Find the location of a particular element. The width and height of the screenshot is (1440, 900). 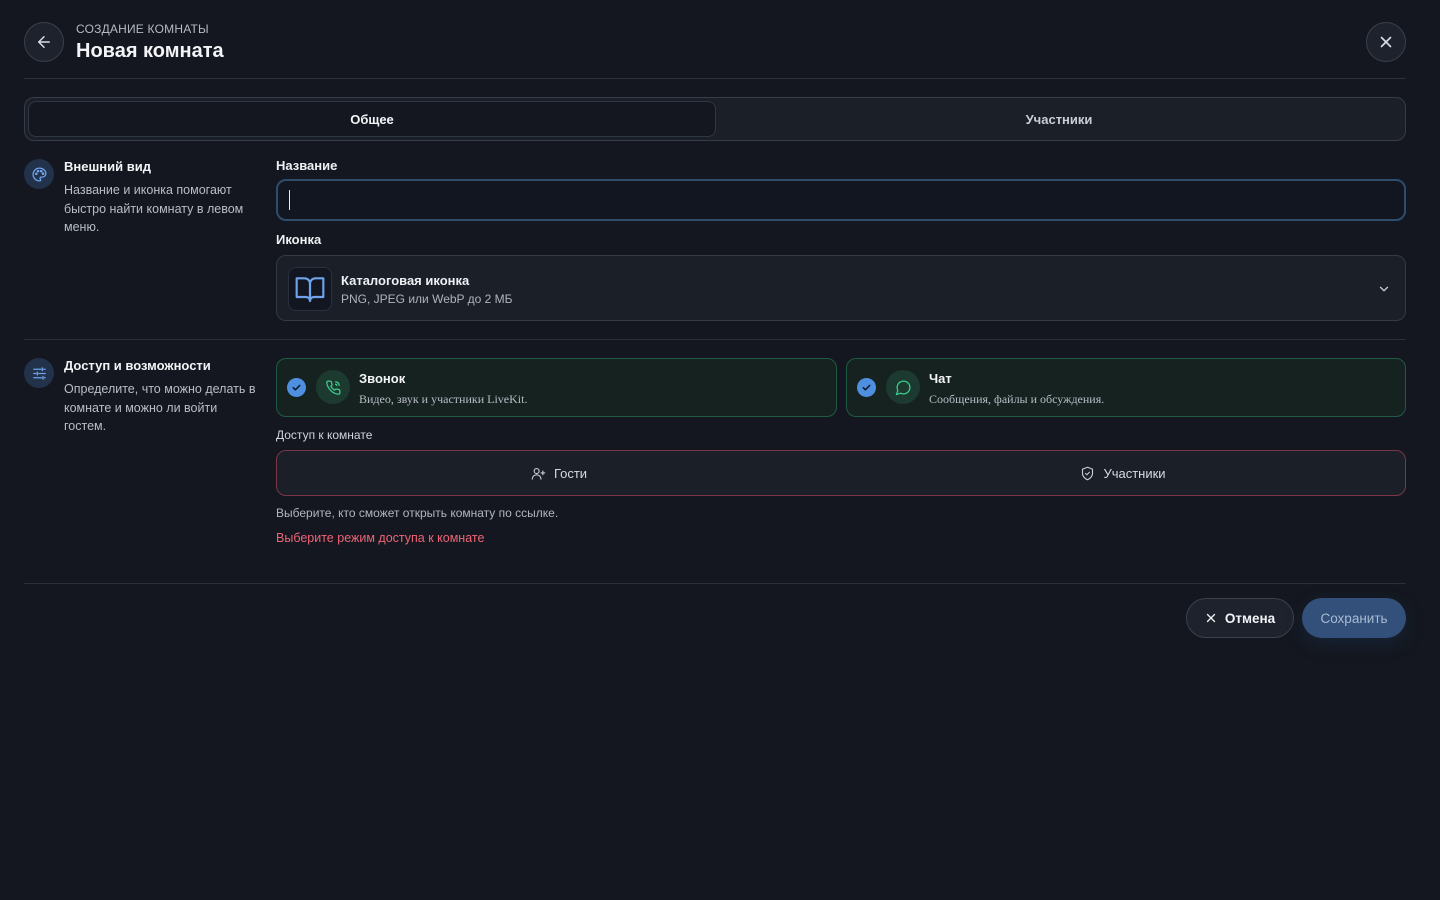

appearance-title: Внешний вид is located at coordinates (107, 166).